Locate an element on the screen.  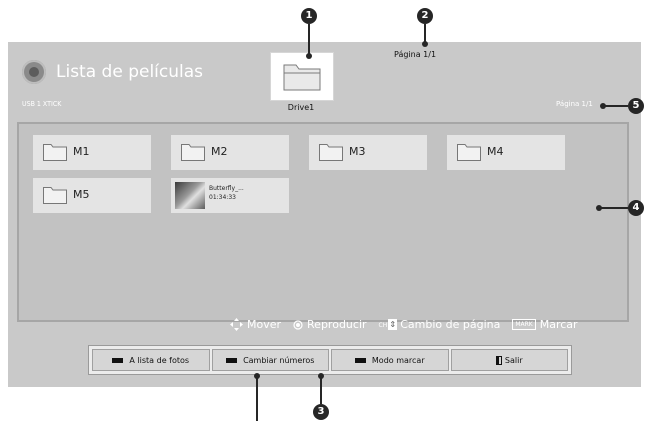
mark-mode-label: Modo marcar is located at coordinates (398, 360).